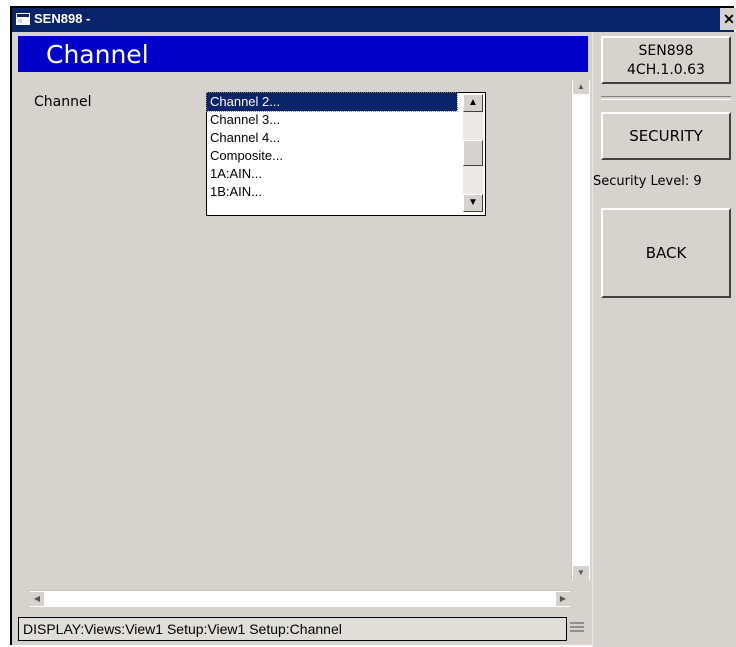 The image size is (736, 647). What do you see at coordinates (666, 98) in the screenshot?
I see `sidebar-divider` at bounding box center [666, 98].